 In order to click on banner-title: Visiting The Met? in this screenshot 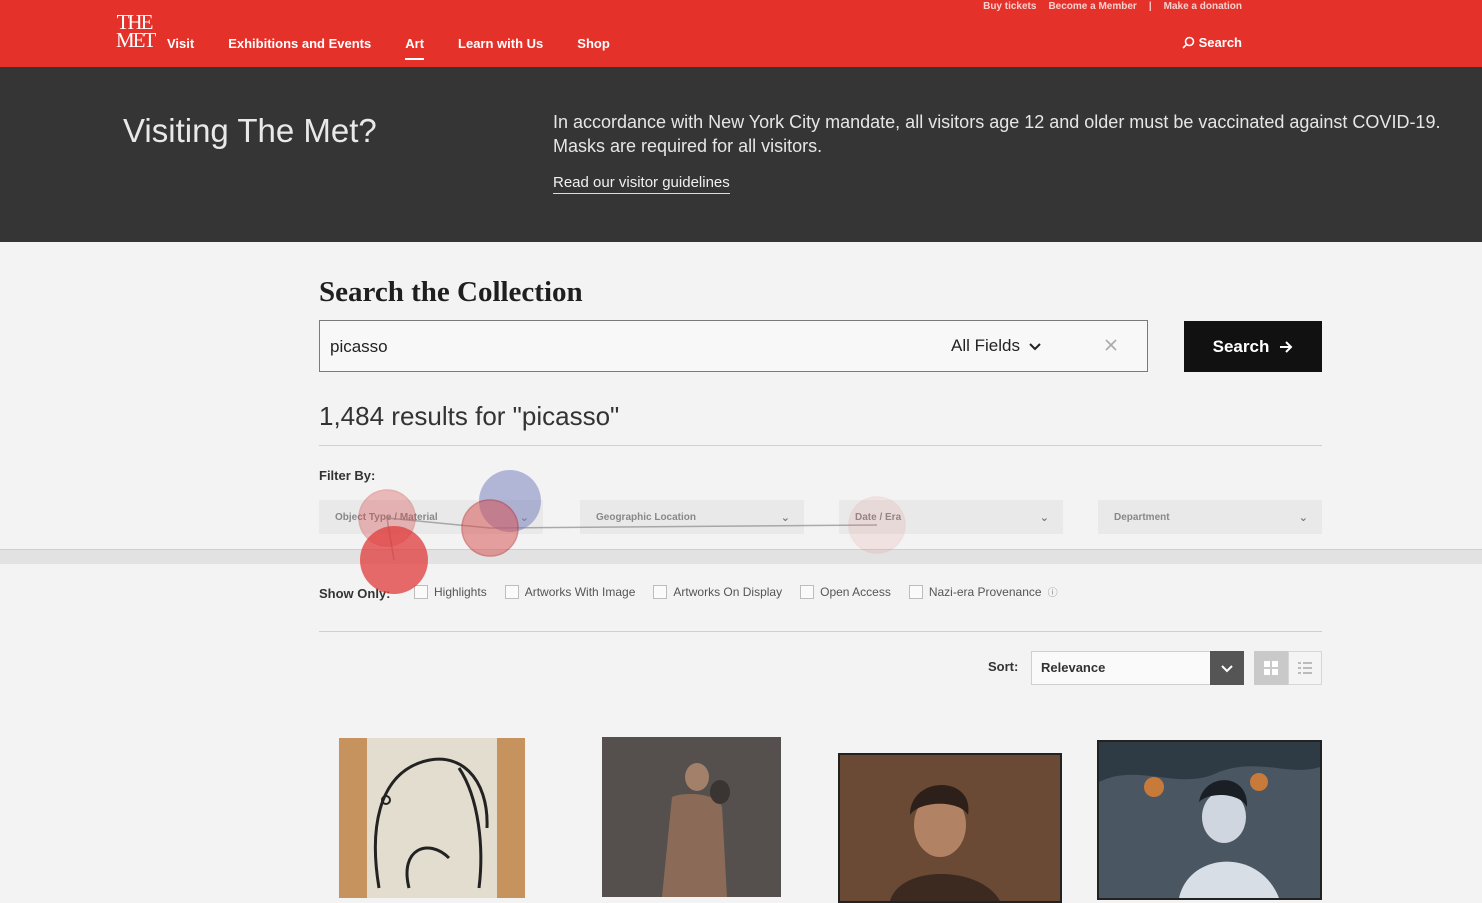, I will do `click(250, 130)`.